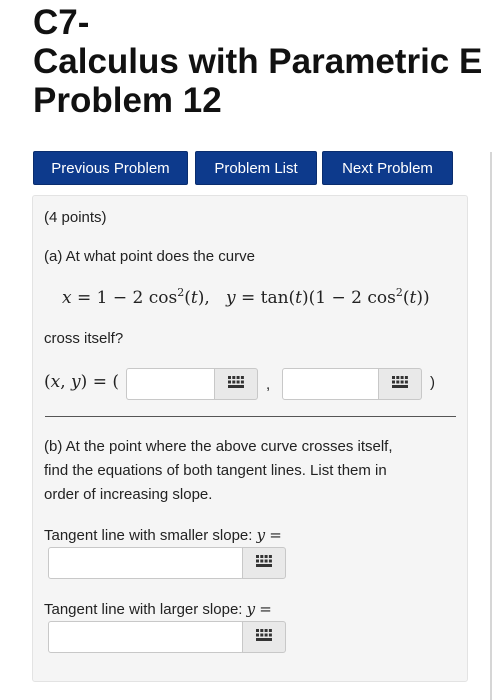 The width and height of the screenshot is (500, 700). I want to click on next-problem-button: Next Problem, so click(387, 168).